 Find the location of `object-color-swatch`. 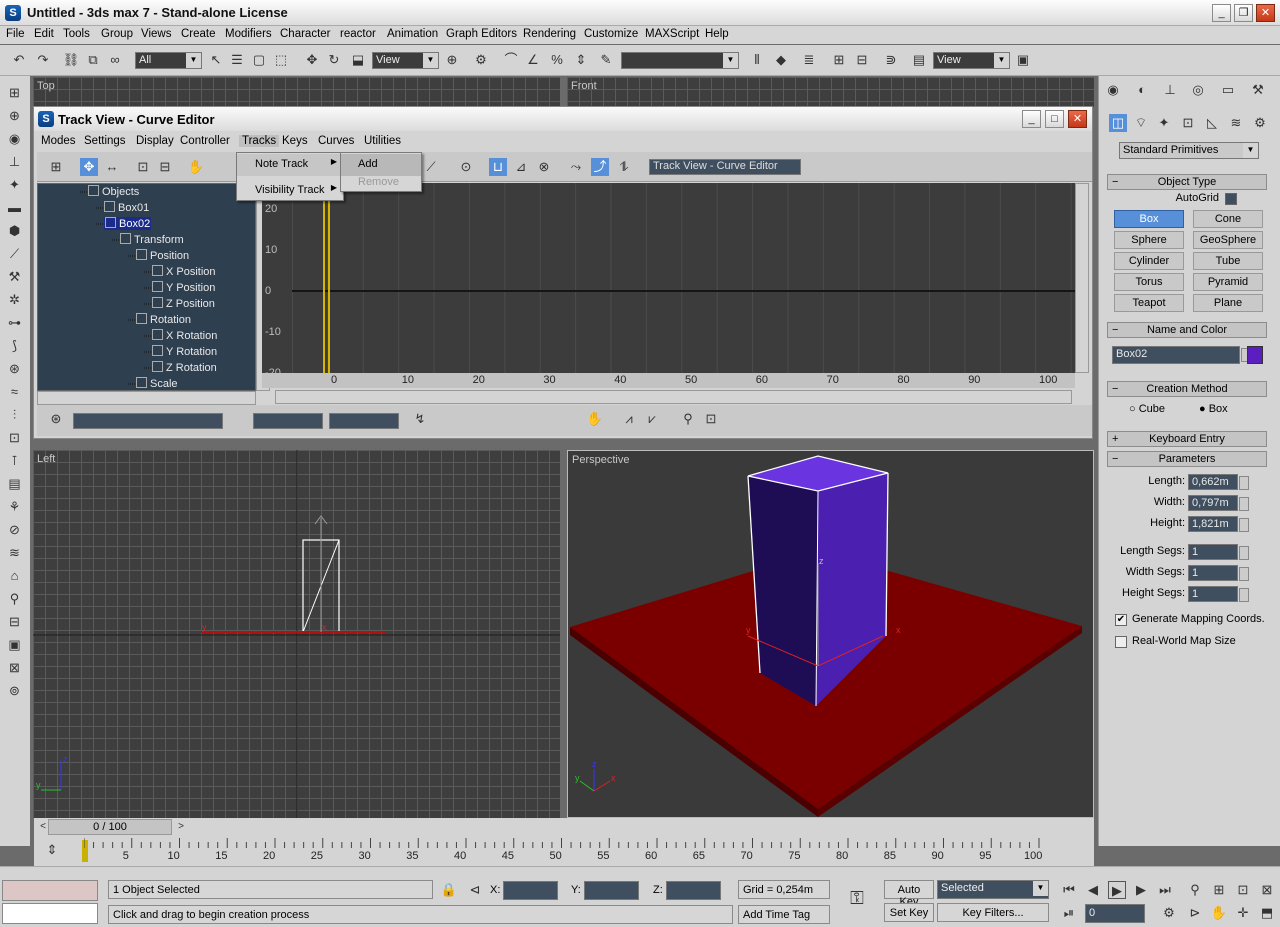

object-color-swatch is located at coordinates (1255, 355).